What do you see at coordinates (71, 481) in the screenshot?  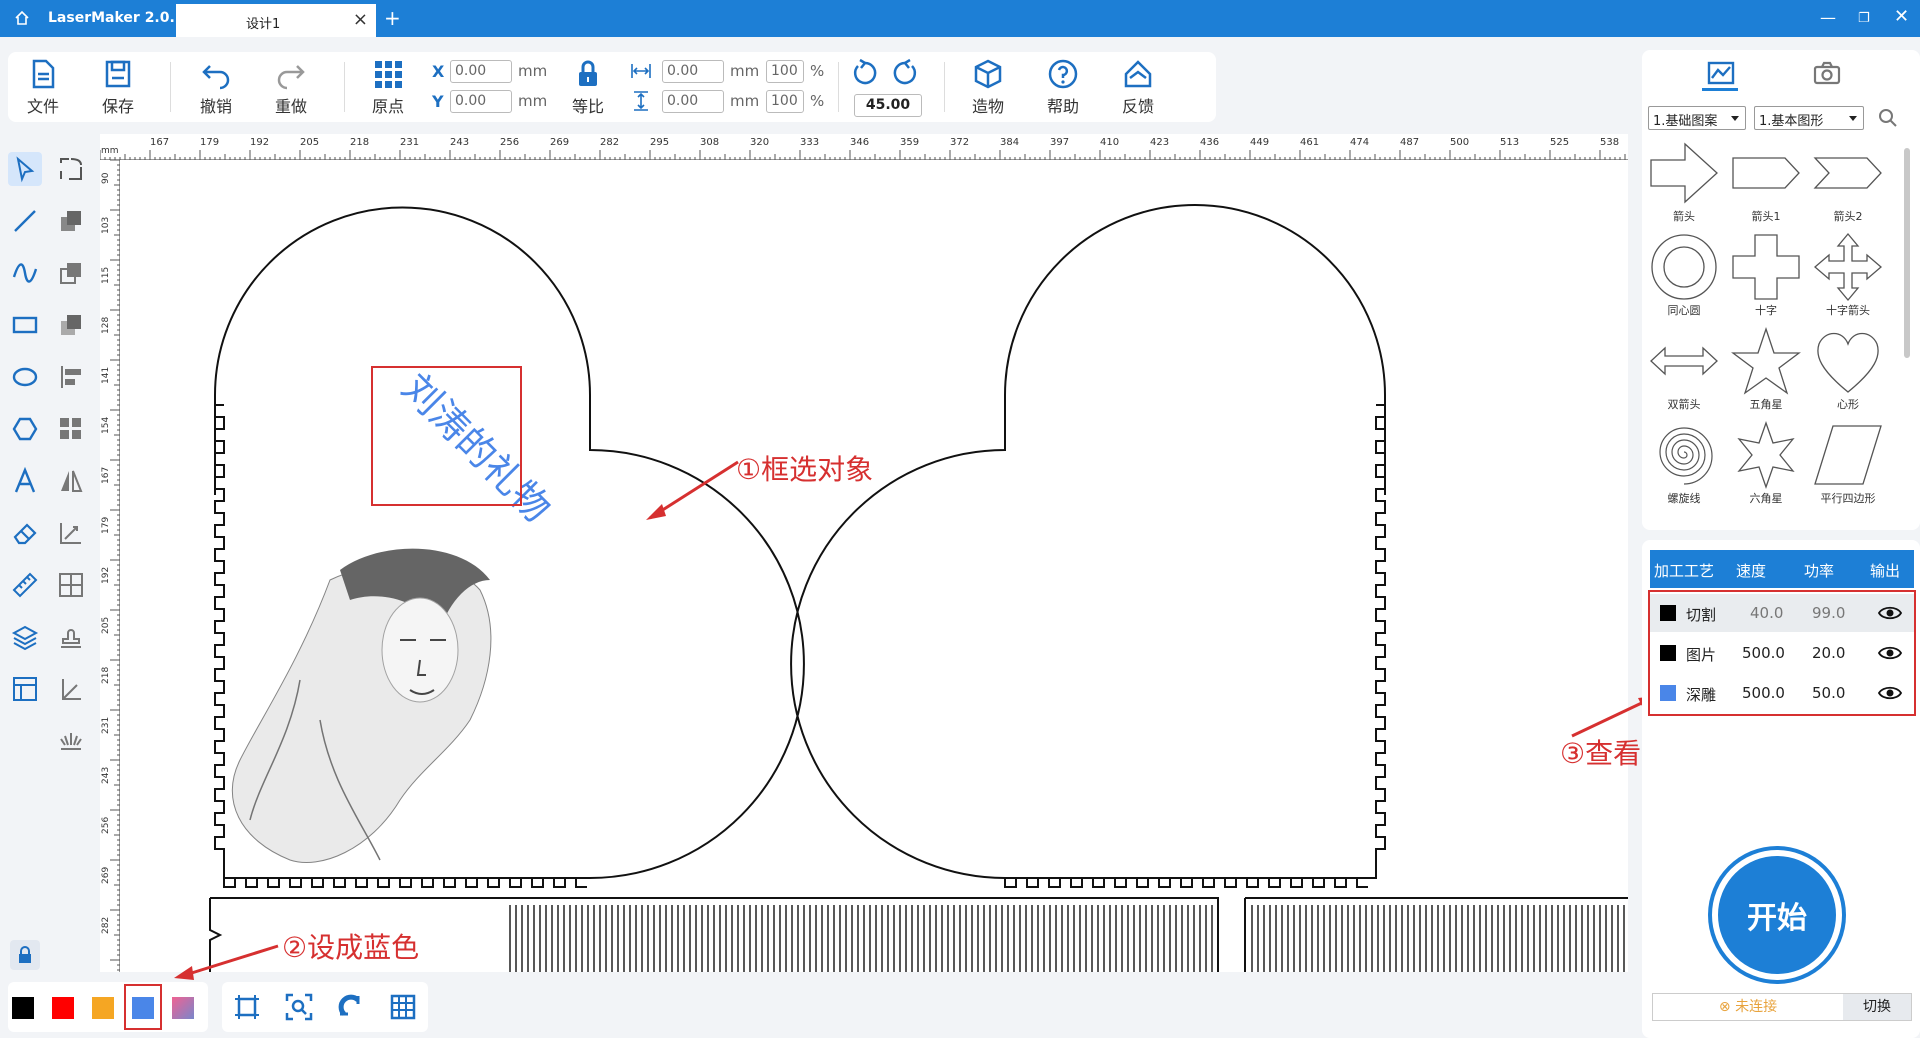 I see `mirror-tool` at bounding box center [71, 481].